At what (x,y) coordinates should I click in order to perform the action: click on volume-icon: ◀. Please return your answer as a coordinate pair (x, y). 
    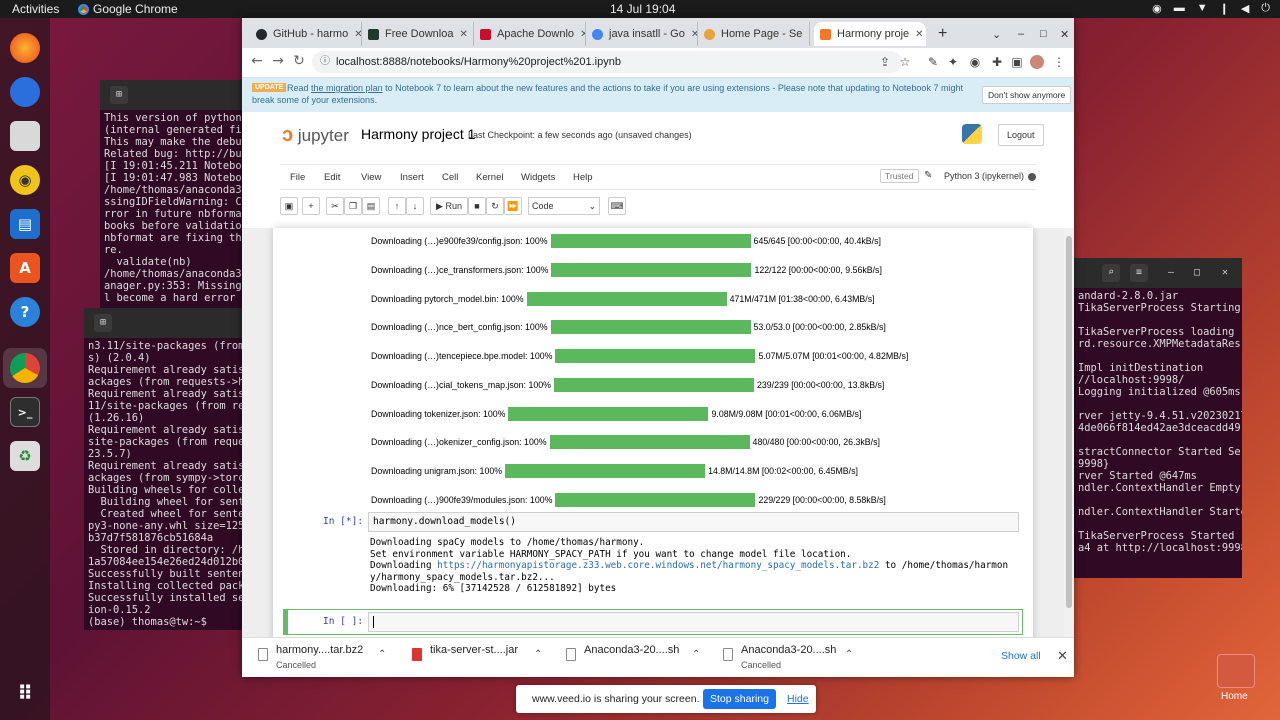
    Looking at the image, I should click on (1245, 8).